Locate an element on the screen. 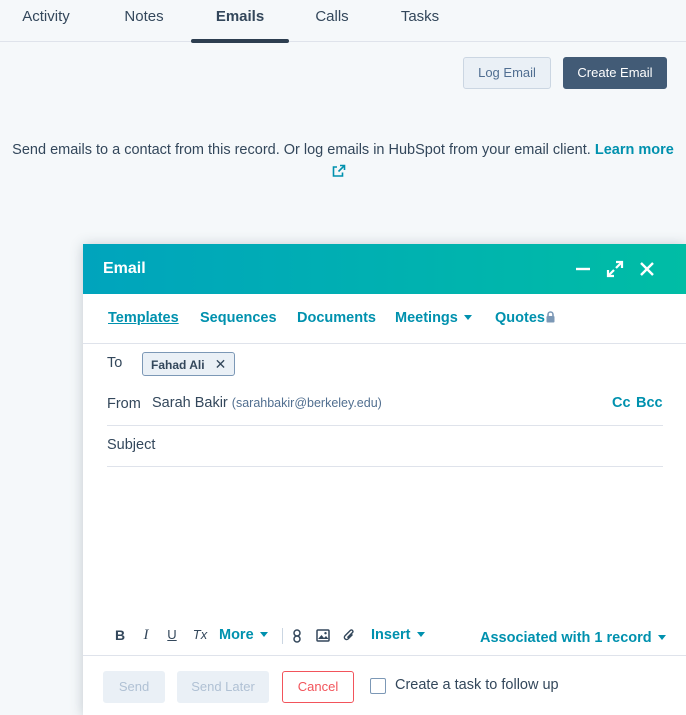 This screenshot has height=715, width=686. learn-more-link: Learn more is located at coordinates (634, 150).